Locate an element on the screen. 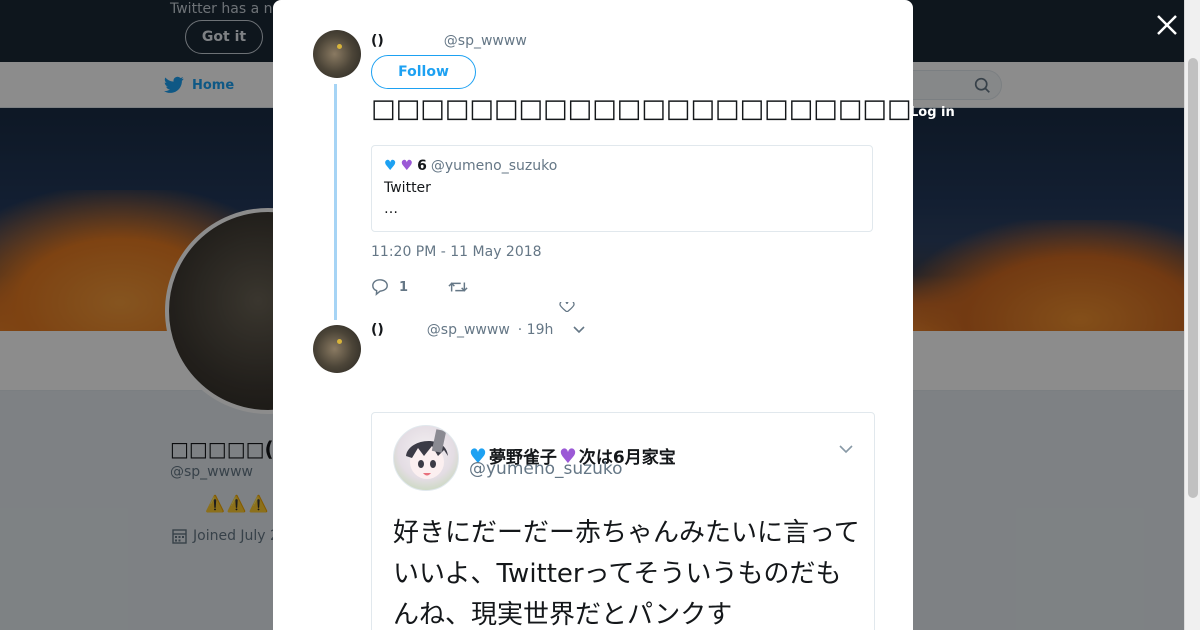 This screenshot has width=1200, height=630. retweet-action is located at coordinates (458, 287).